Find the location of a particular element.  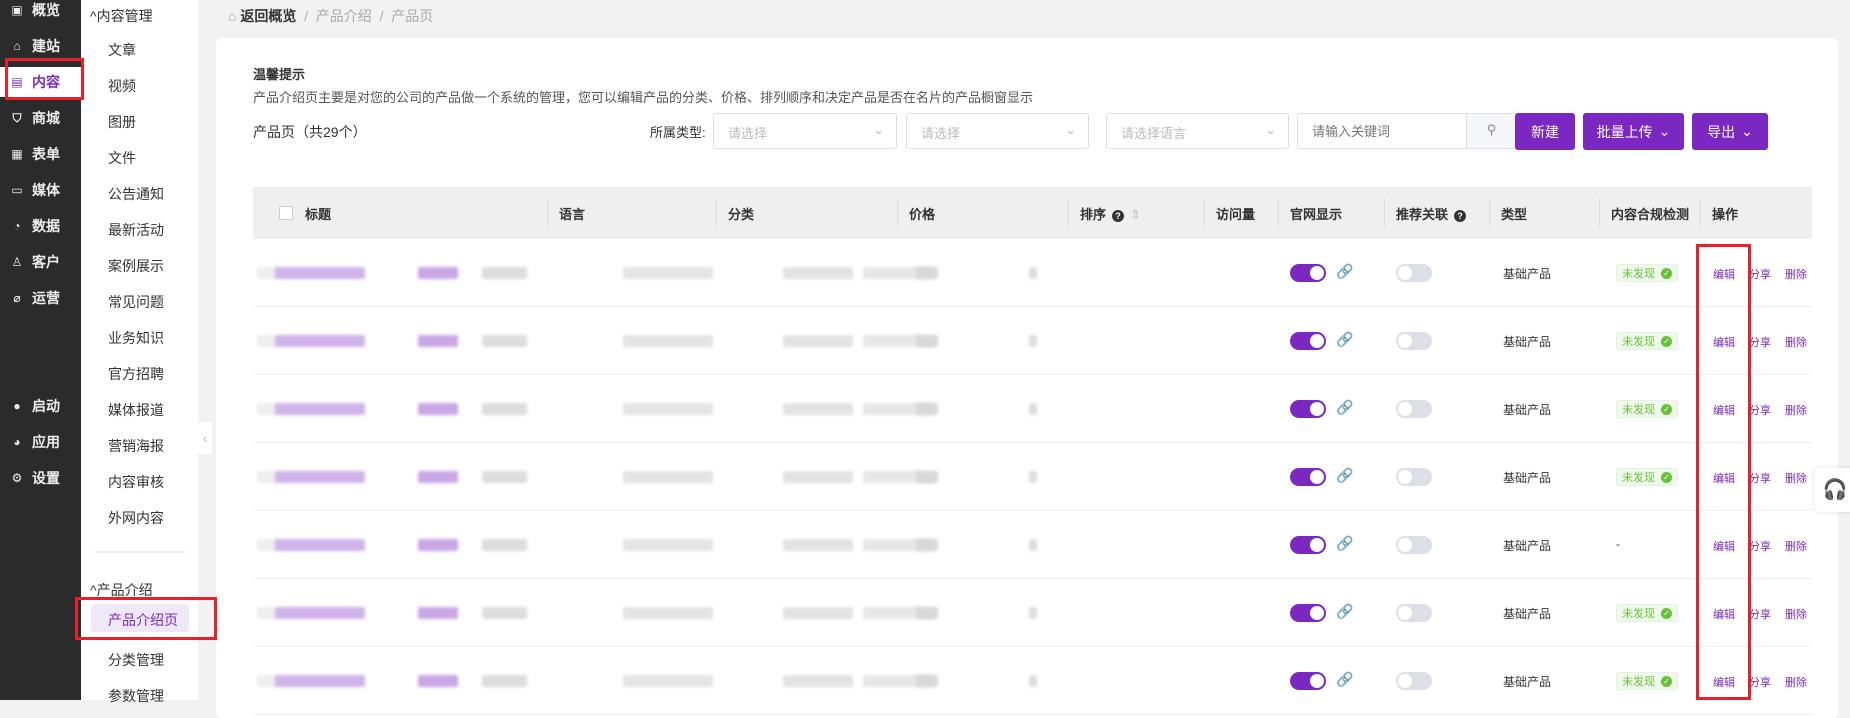

batch-upload-button: 批量上传 ⌄ is located at coordinates (1633, 131).